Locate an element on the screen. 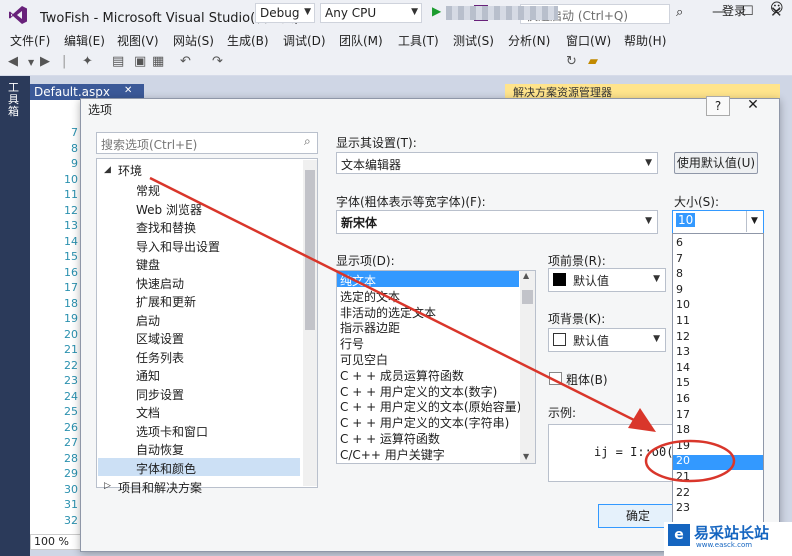  tree-item: 区域设置 is located at coordinates (160, 338).